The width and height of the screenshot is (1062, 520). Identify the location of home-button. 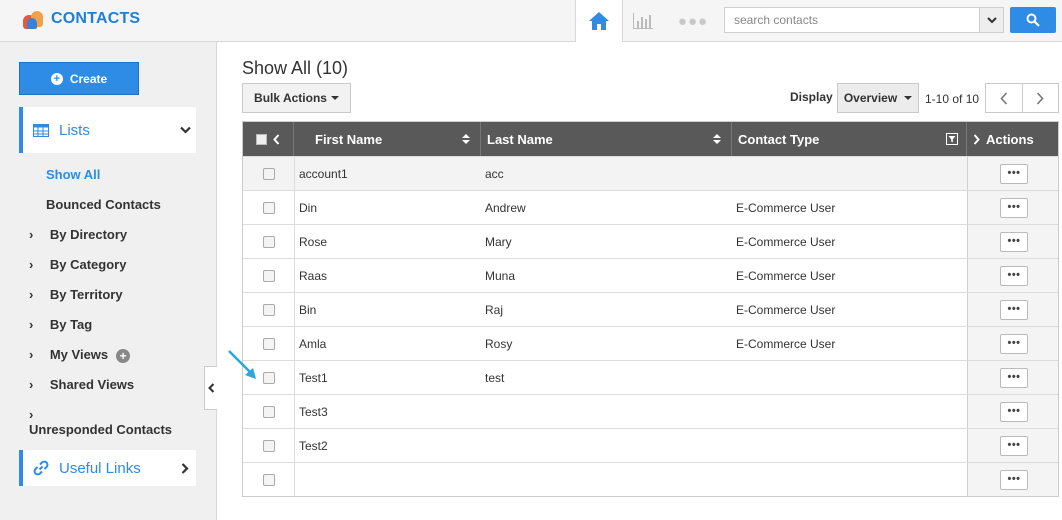
(599, 21).